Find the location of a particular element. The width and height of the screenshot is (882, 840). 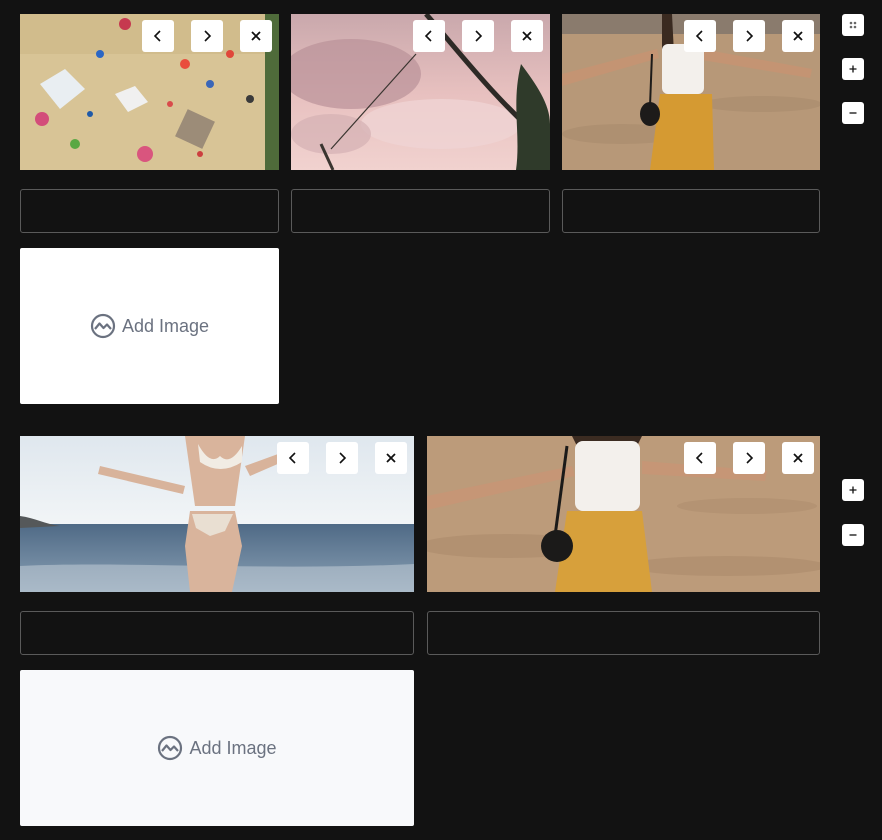

drag-handle is located at coordinates (853, 25).